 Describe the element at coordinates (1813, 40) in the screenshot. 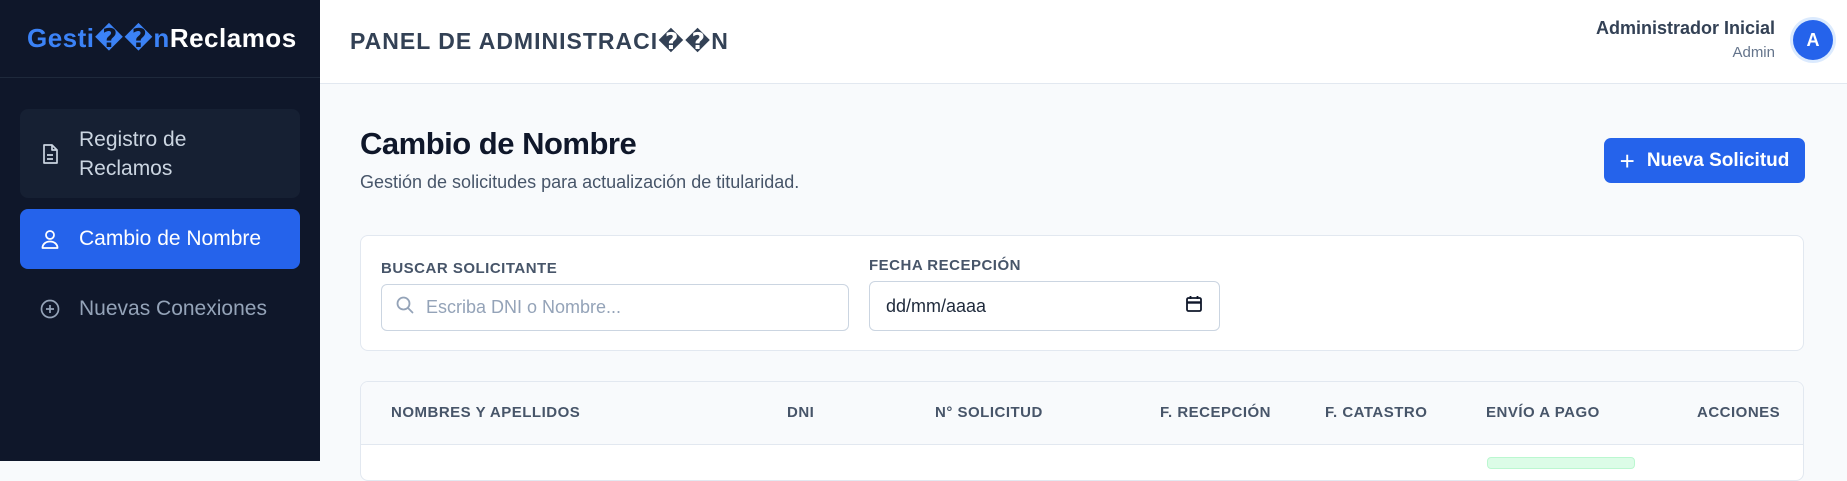

I see `avatar: A` at that location.